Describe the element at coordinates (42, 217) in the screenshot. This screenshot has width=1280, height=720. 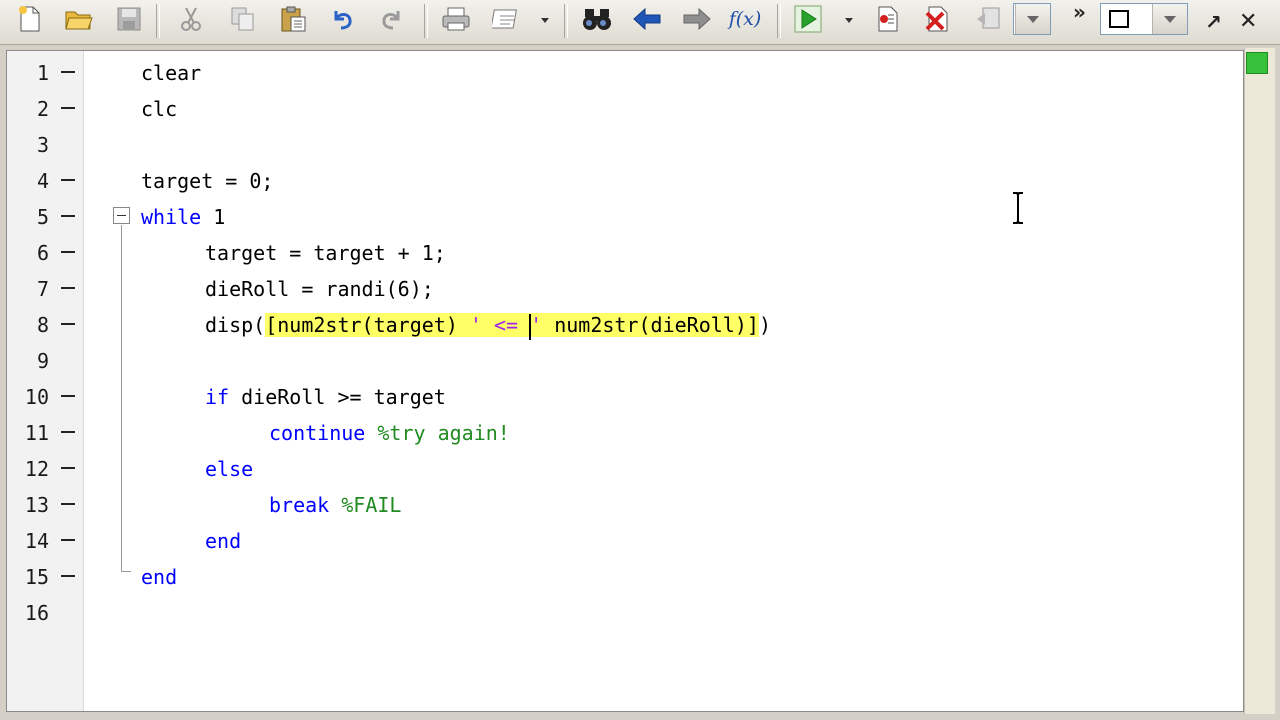
I see `line-number: 5` at that location.